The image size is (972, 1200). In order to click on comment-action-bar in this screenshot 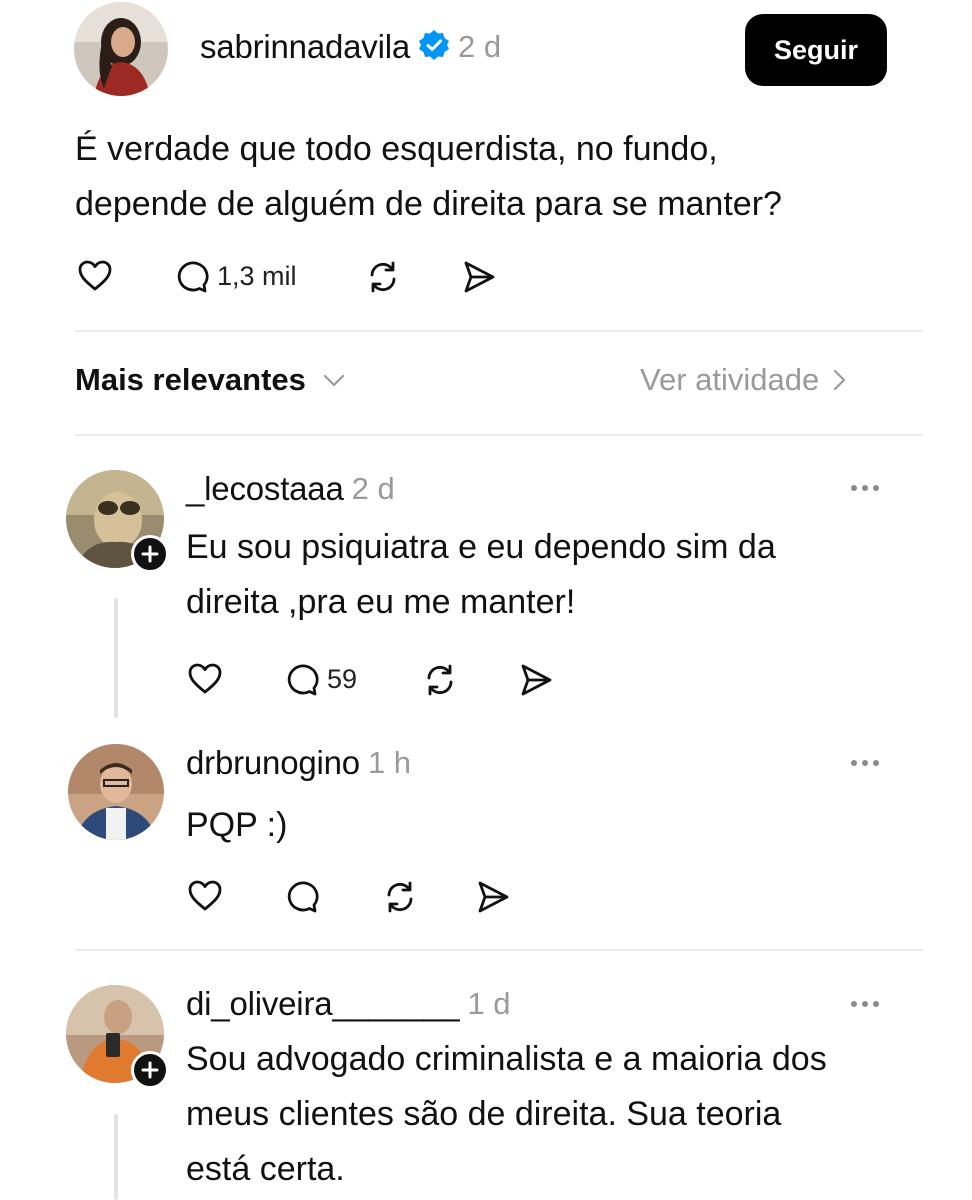, I will do `click(377, 898)`.